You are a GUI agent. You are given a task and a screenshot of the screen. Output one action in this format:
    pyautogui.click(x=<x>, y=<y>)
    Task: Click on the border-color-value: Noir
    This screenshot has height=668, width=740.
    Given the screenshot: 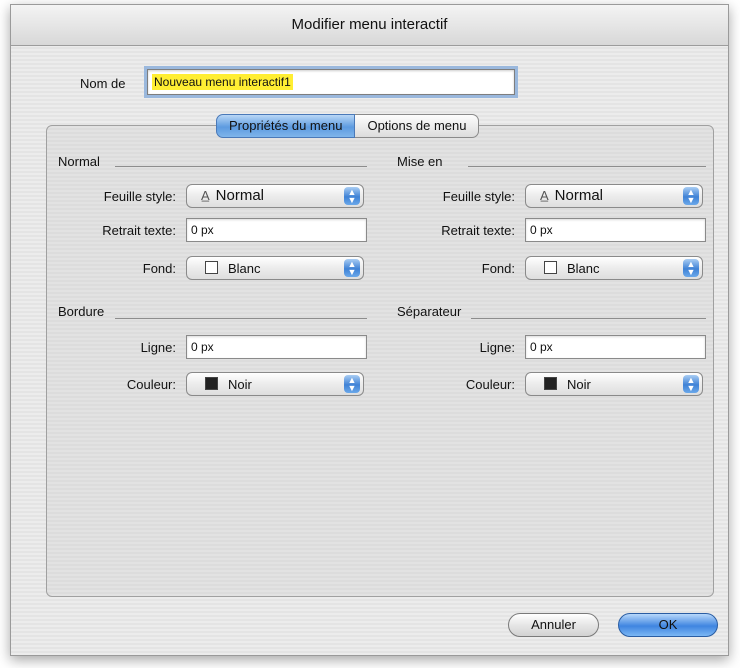 What is the action you would take?
    pyautogui.click(x=240, y=384)
    